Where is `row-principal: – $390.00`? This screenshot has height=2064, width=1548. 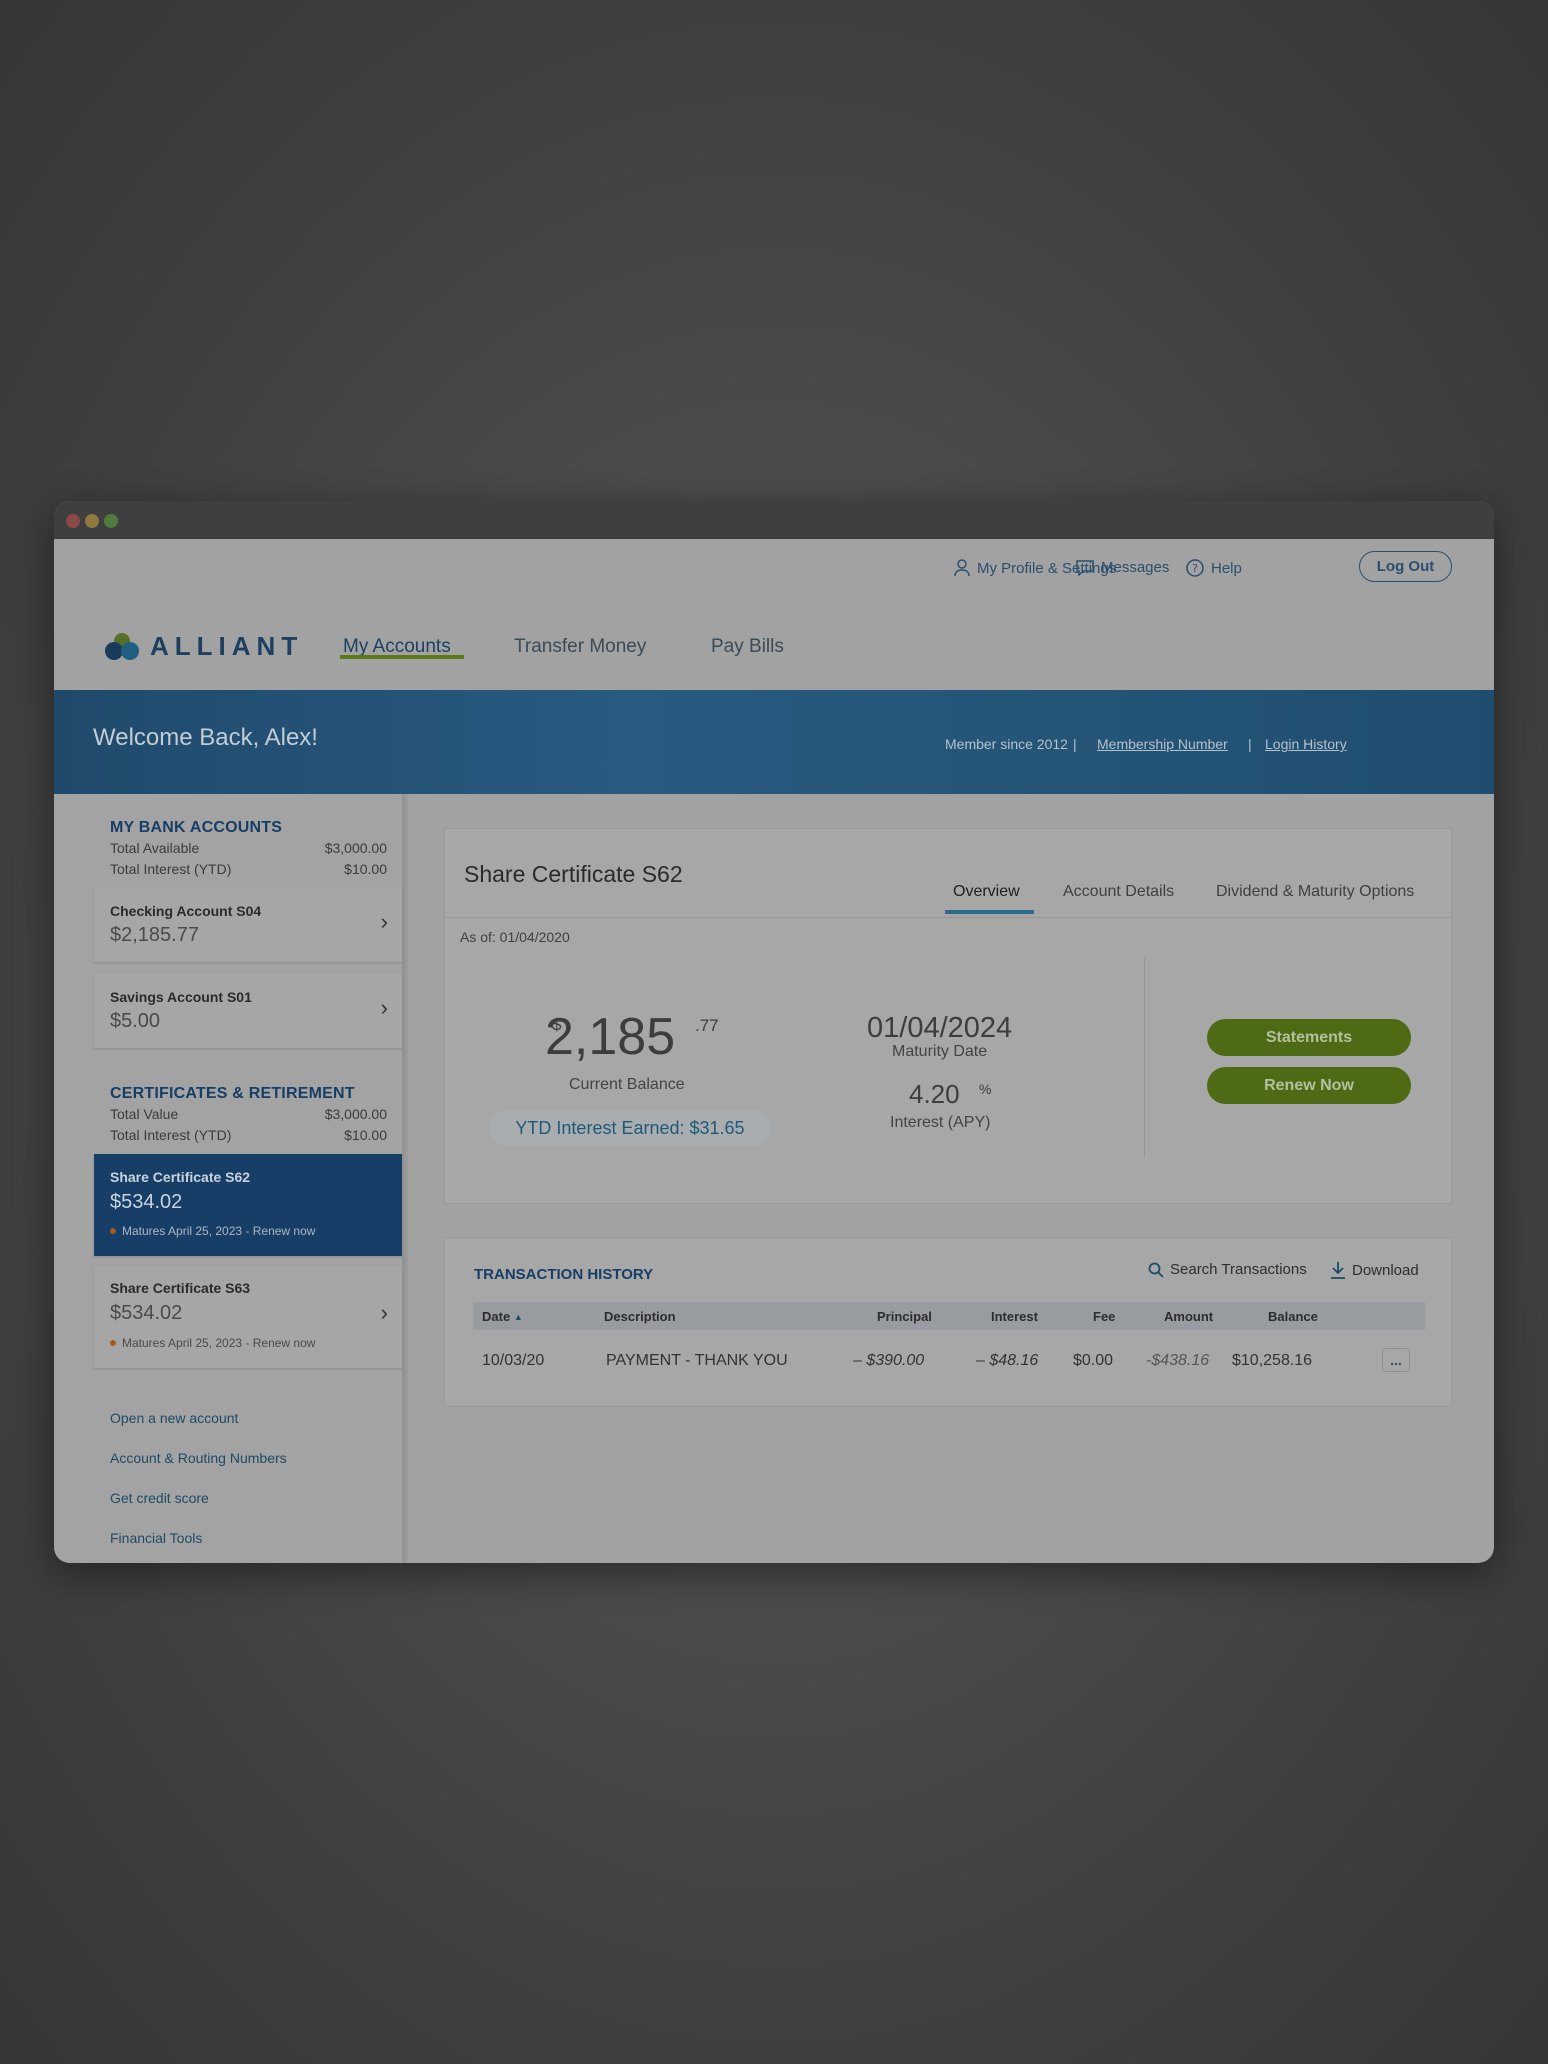
row-principal: – $390.00 is located at coordinates (889, 1360).